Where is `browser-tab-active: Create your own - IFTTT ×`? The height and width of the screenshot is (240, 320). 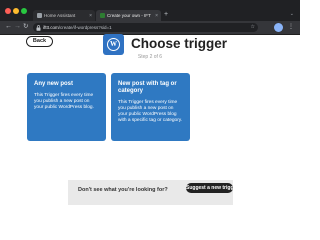 browser-tab-active: Create your own - IFTTT × is located at coordinates (128, 15).